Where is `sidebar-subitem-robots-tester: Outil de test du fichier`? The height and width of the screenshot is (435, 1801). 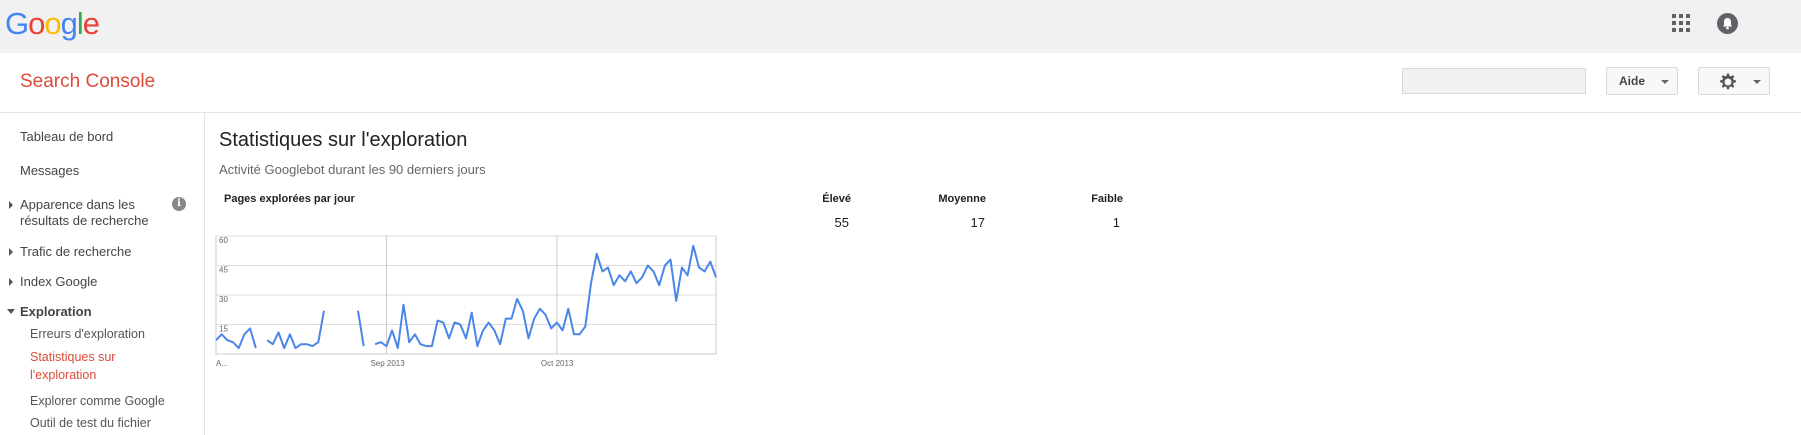 sidebar-subitem-robots-tester: Outil de test du fichier is located at coordinates (90, 423).